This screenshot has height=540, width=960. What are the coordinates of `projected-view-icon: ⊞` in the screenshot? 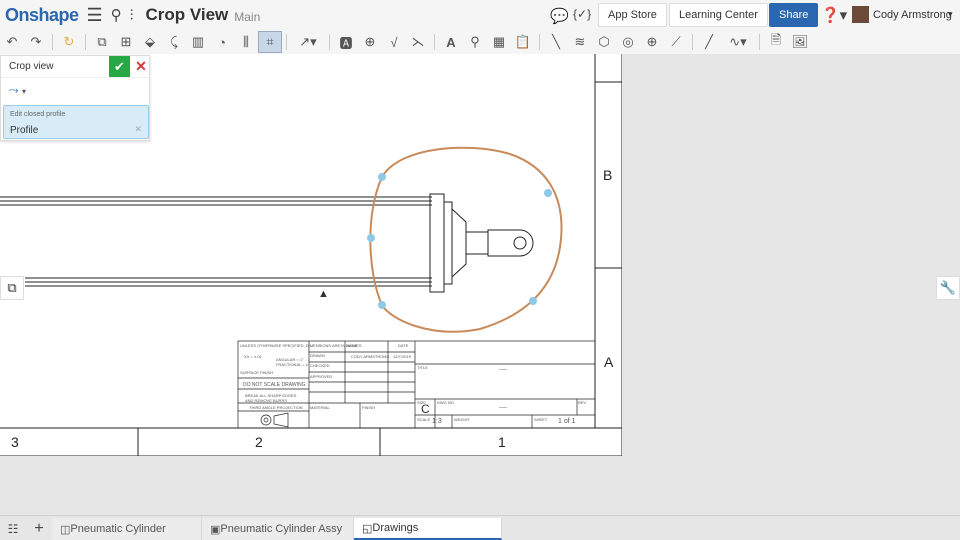 It's located at (126, 42).